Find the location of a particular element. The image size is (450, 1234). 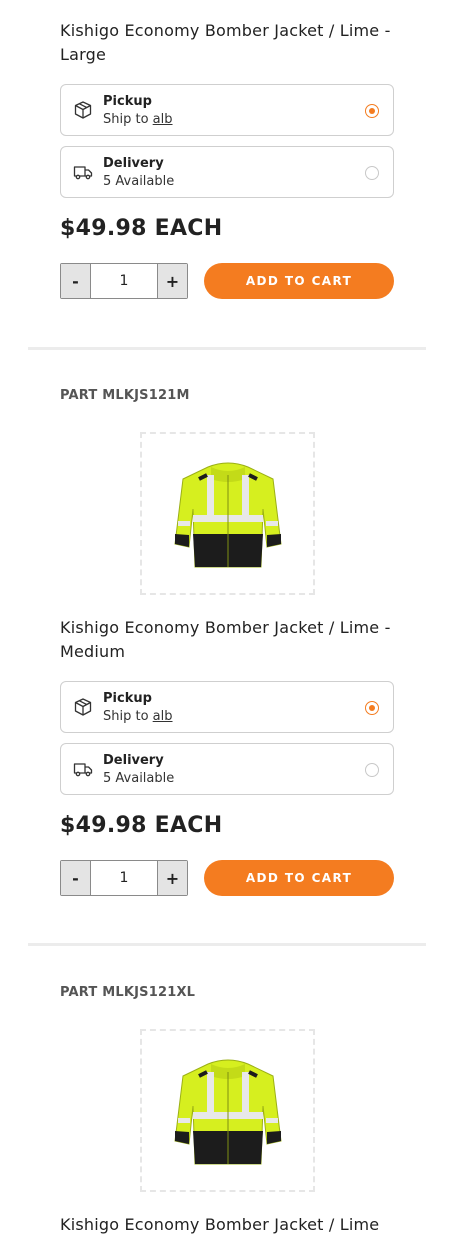

part-number: PART MLKJS121XL is located at coordinates (128, 992).